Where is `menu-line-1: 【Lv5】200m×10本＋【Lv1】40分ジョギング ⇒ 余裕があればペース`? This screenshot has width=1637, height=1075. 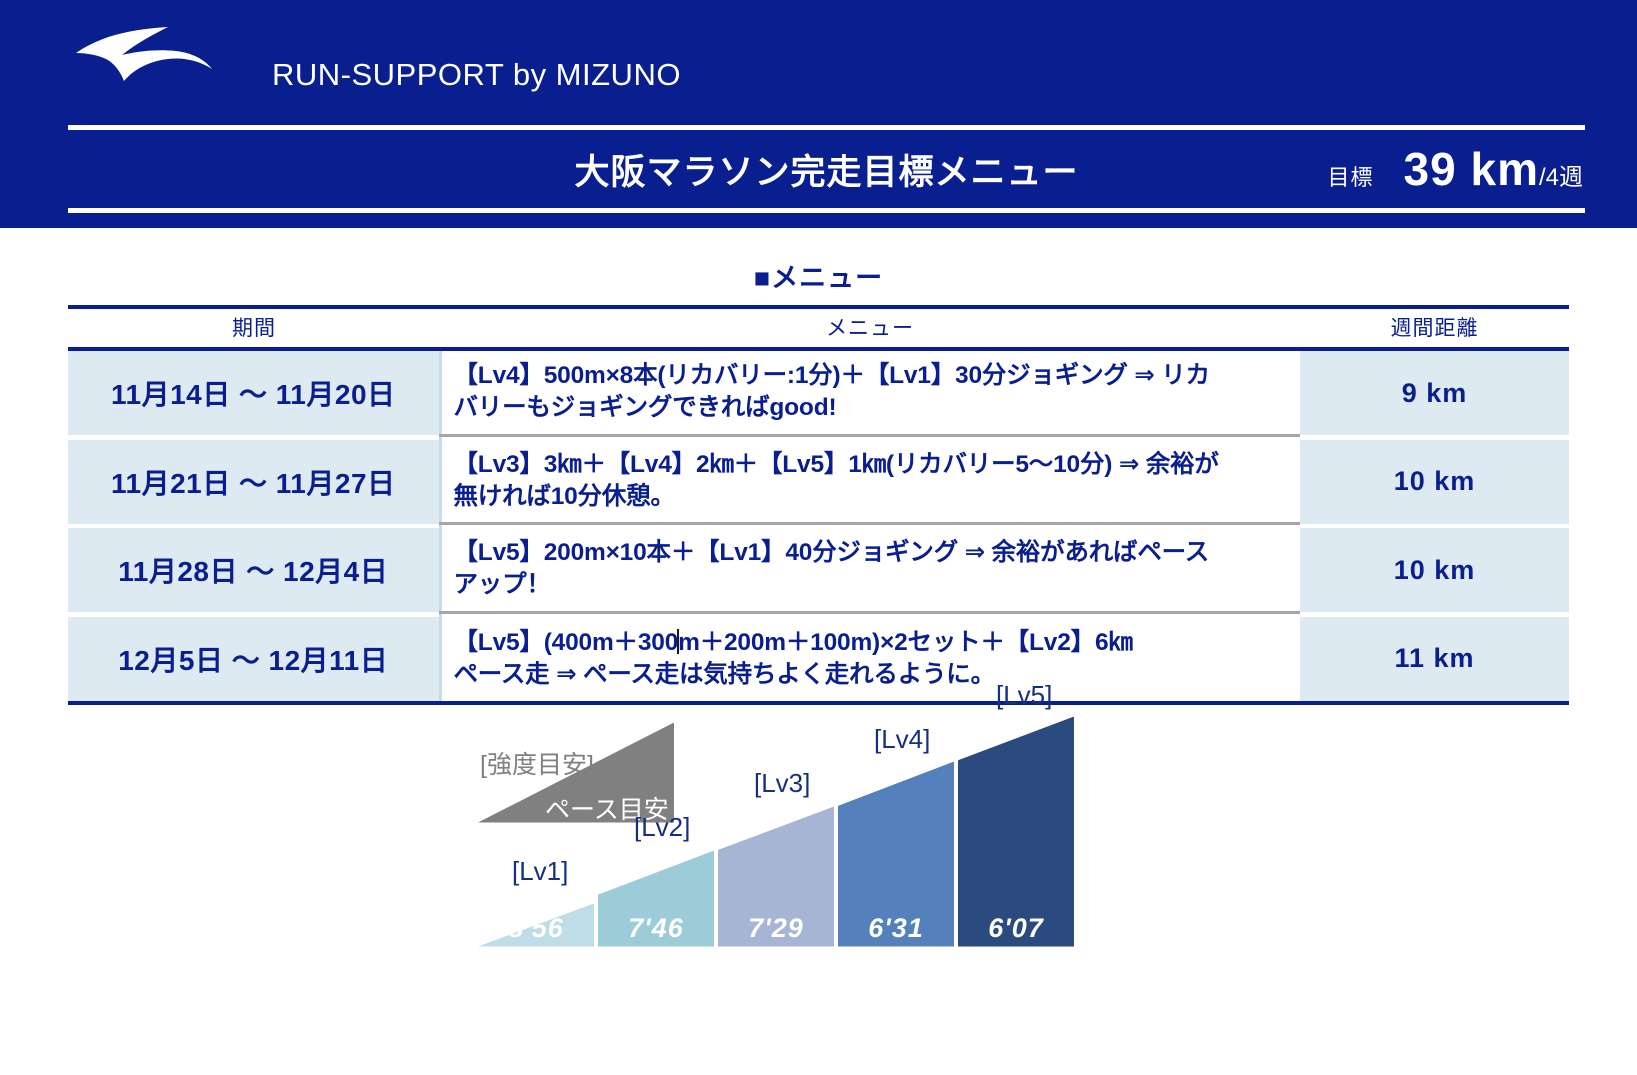
menu-line-1: 【Lv5】200m×10本＋【Lv1】40分ジョギング ⇒ 余裕があればペース is located at coordinates (831, 553).